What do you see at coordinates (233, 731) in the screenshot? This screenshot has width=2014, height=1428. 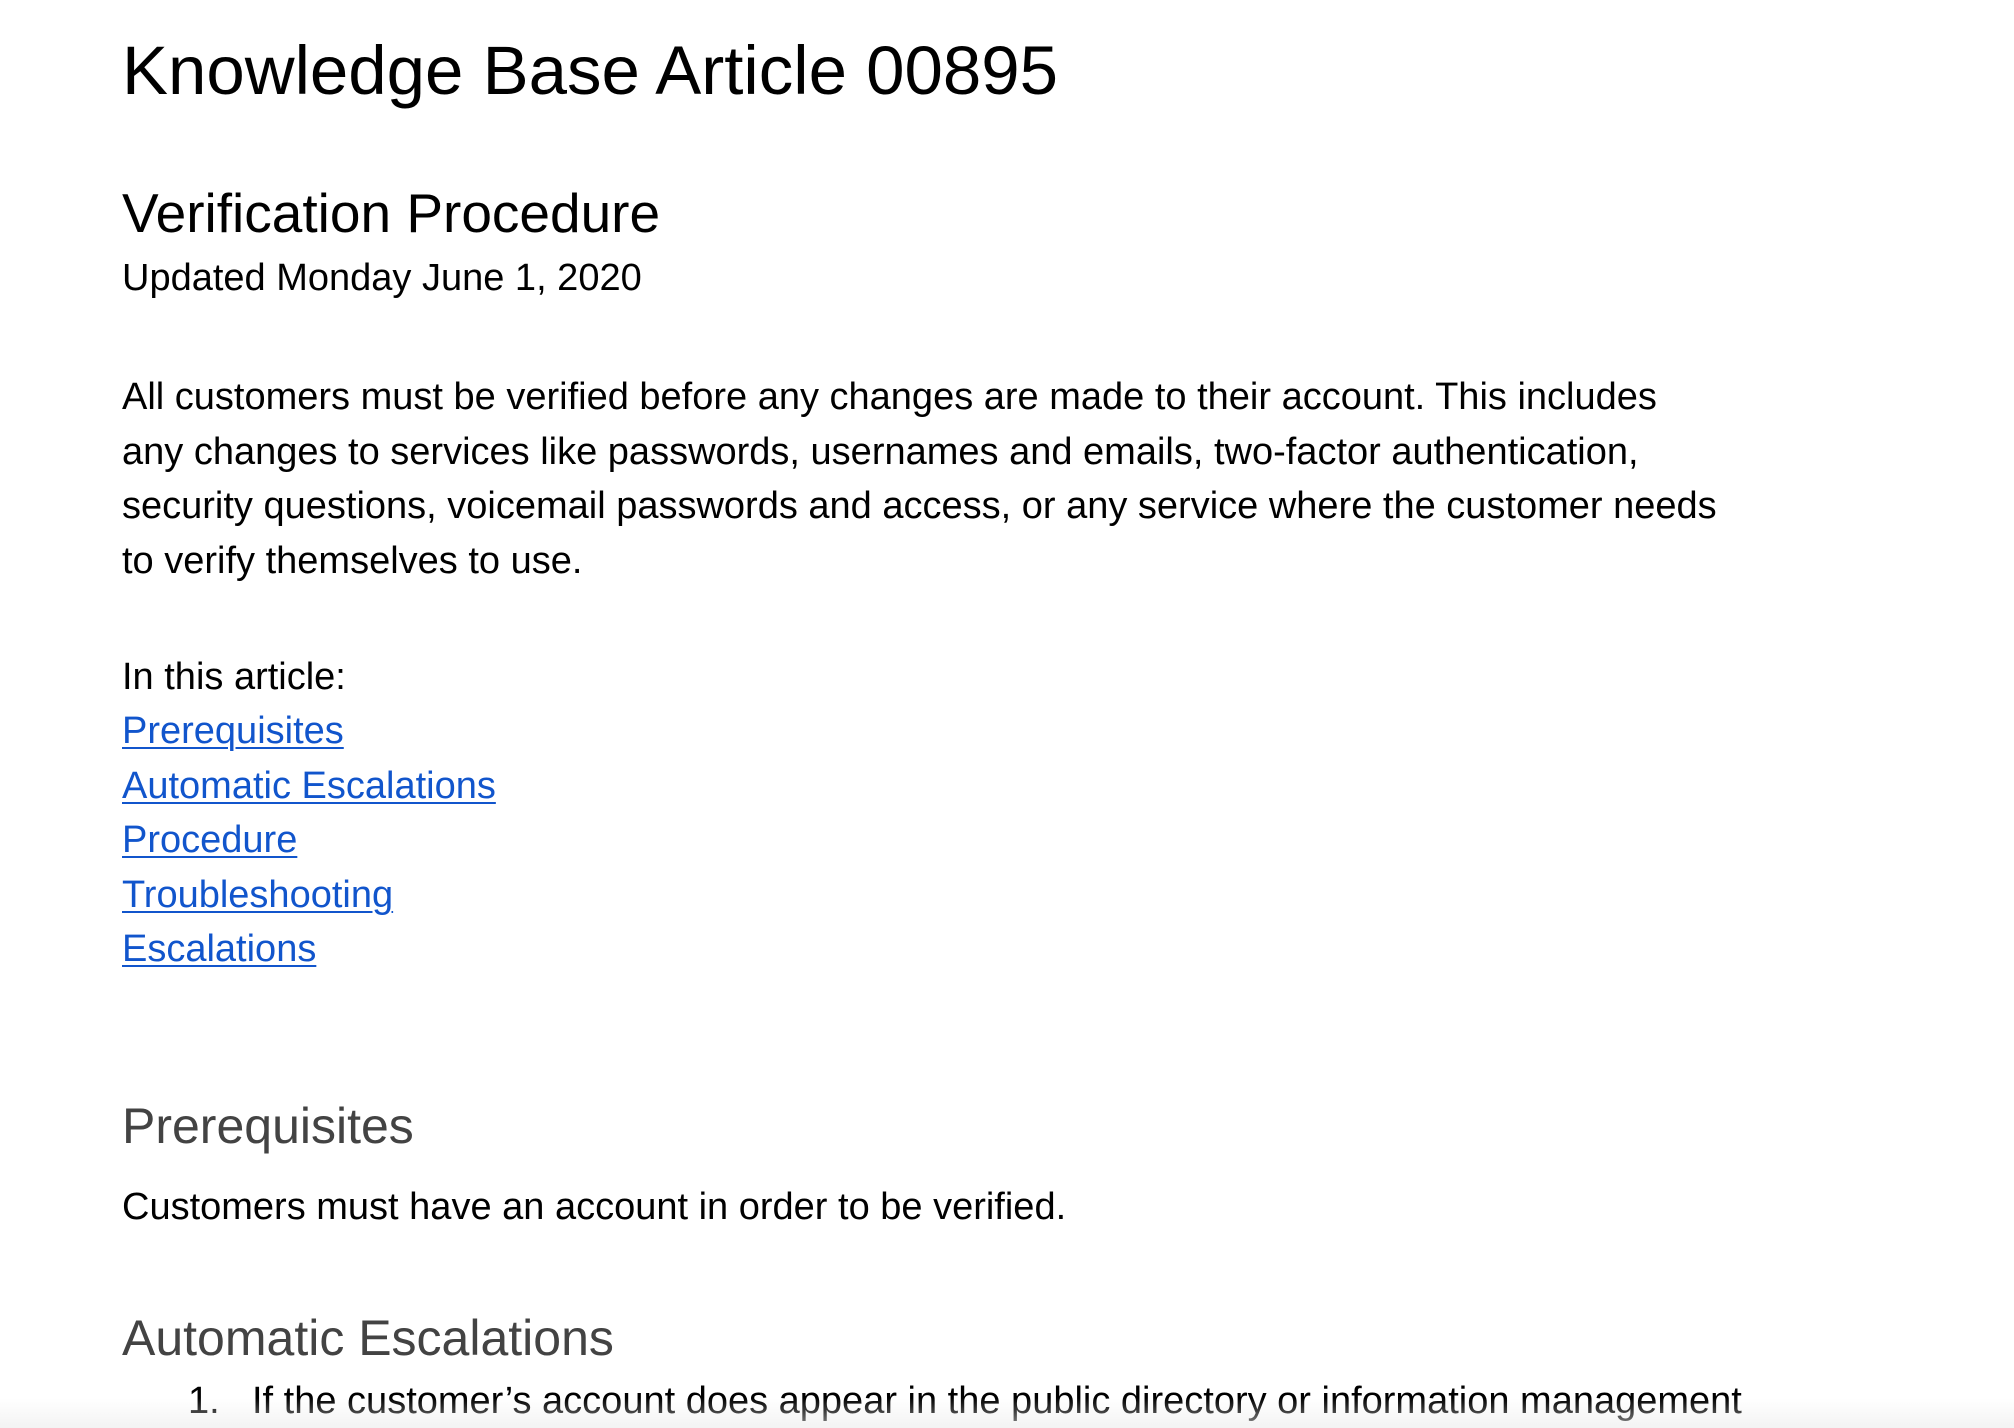 I see `toc-link-prerequisites: Prerequisites` at bounding box center [233, 731].